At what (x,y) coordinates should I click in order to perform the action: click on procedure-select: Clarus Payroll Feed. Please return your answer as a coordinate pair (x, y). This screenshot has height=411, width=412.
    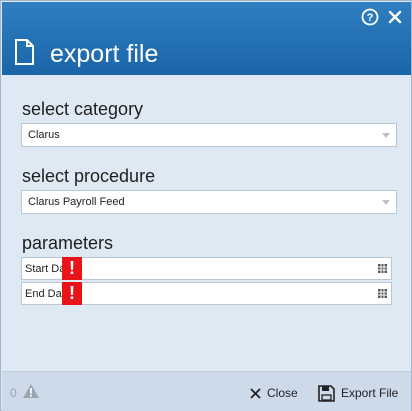
    Looking at the image, I should click on (209, 202).